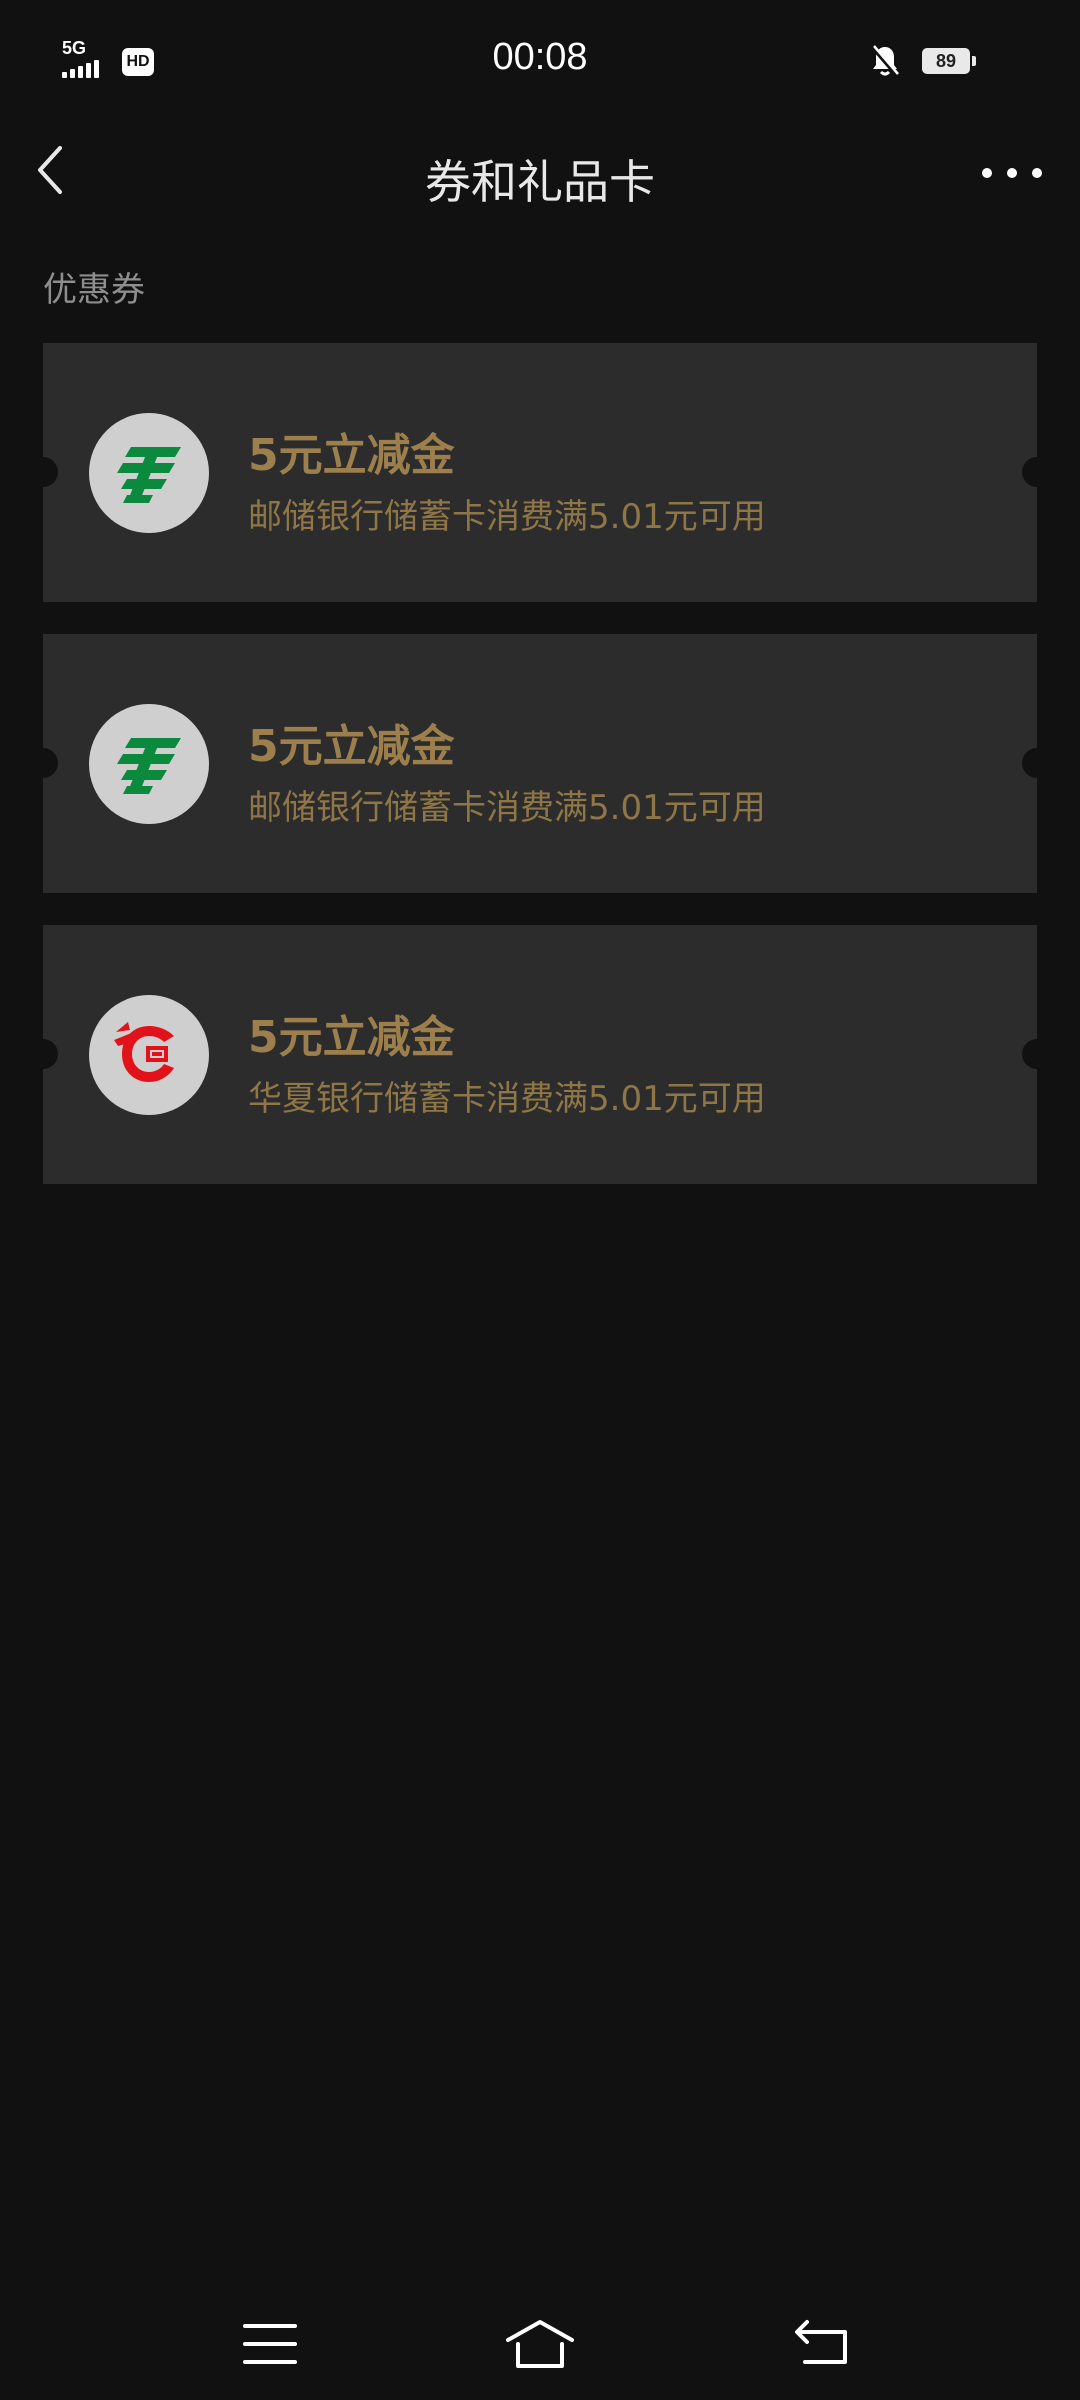  I want to click on home-icon, so click(540, 2344).